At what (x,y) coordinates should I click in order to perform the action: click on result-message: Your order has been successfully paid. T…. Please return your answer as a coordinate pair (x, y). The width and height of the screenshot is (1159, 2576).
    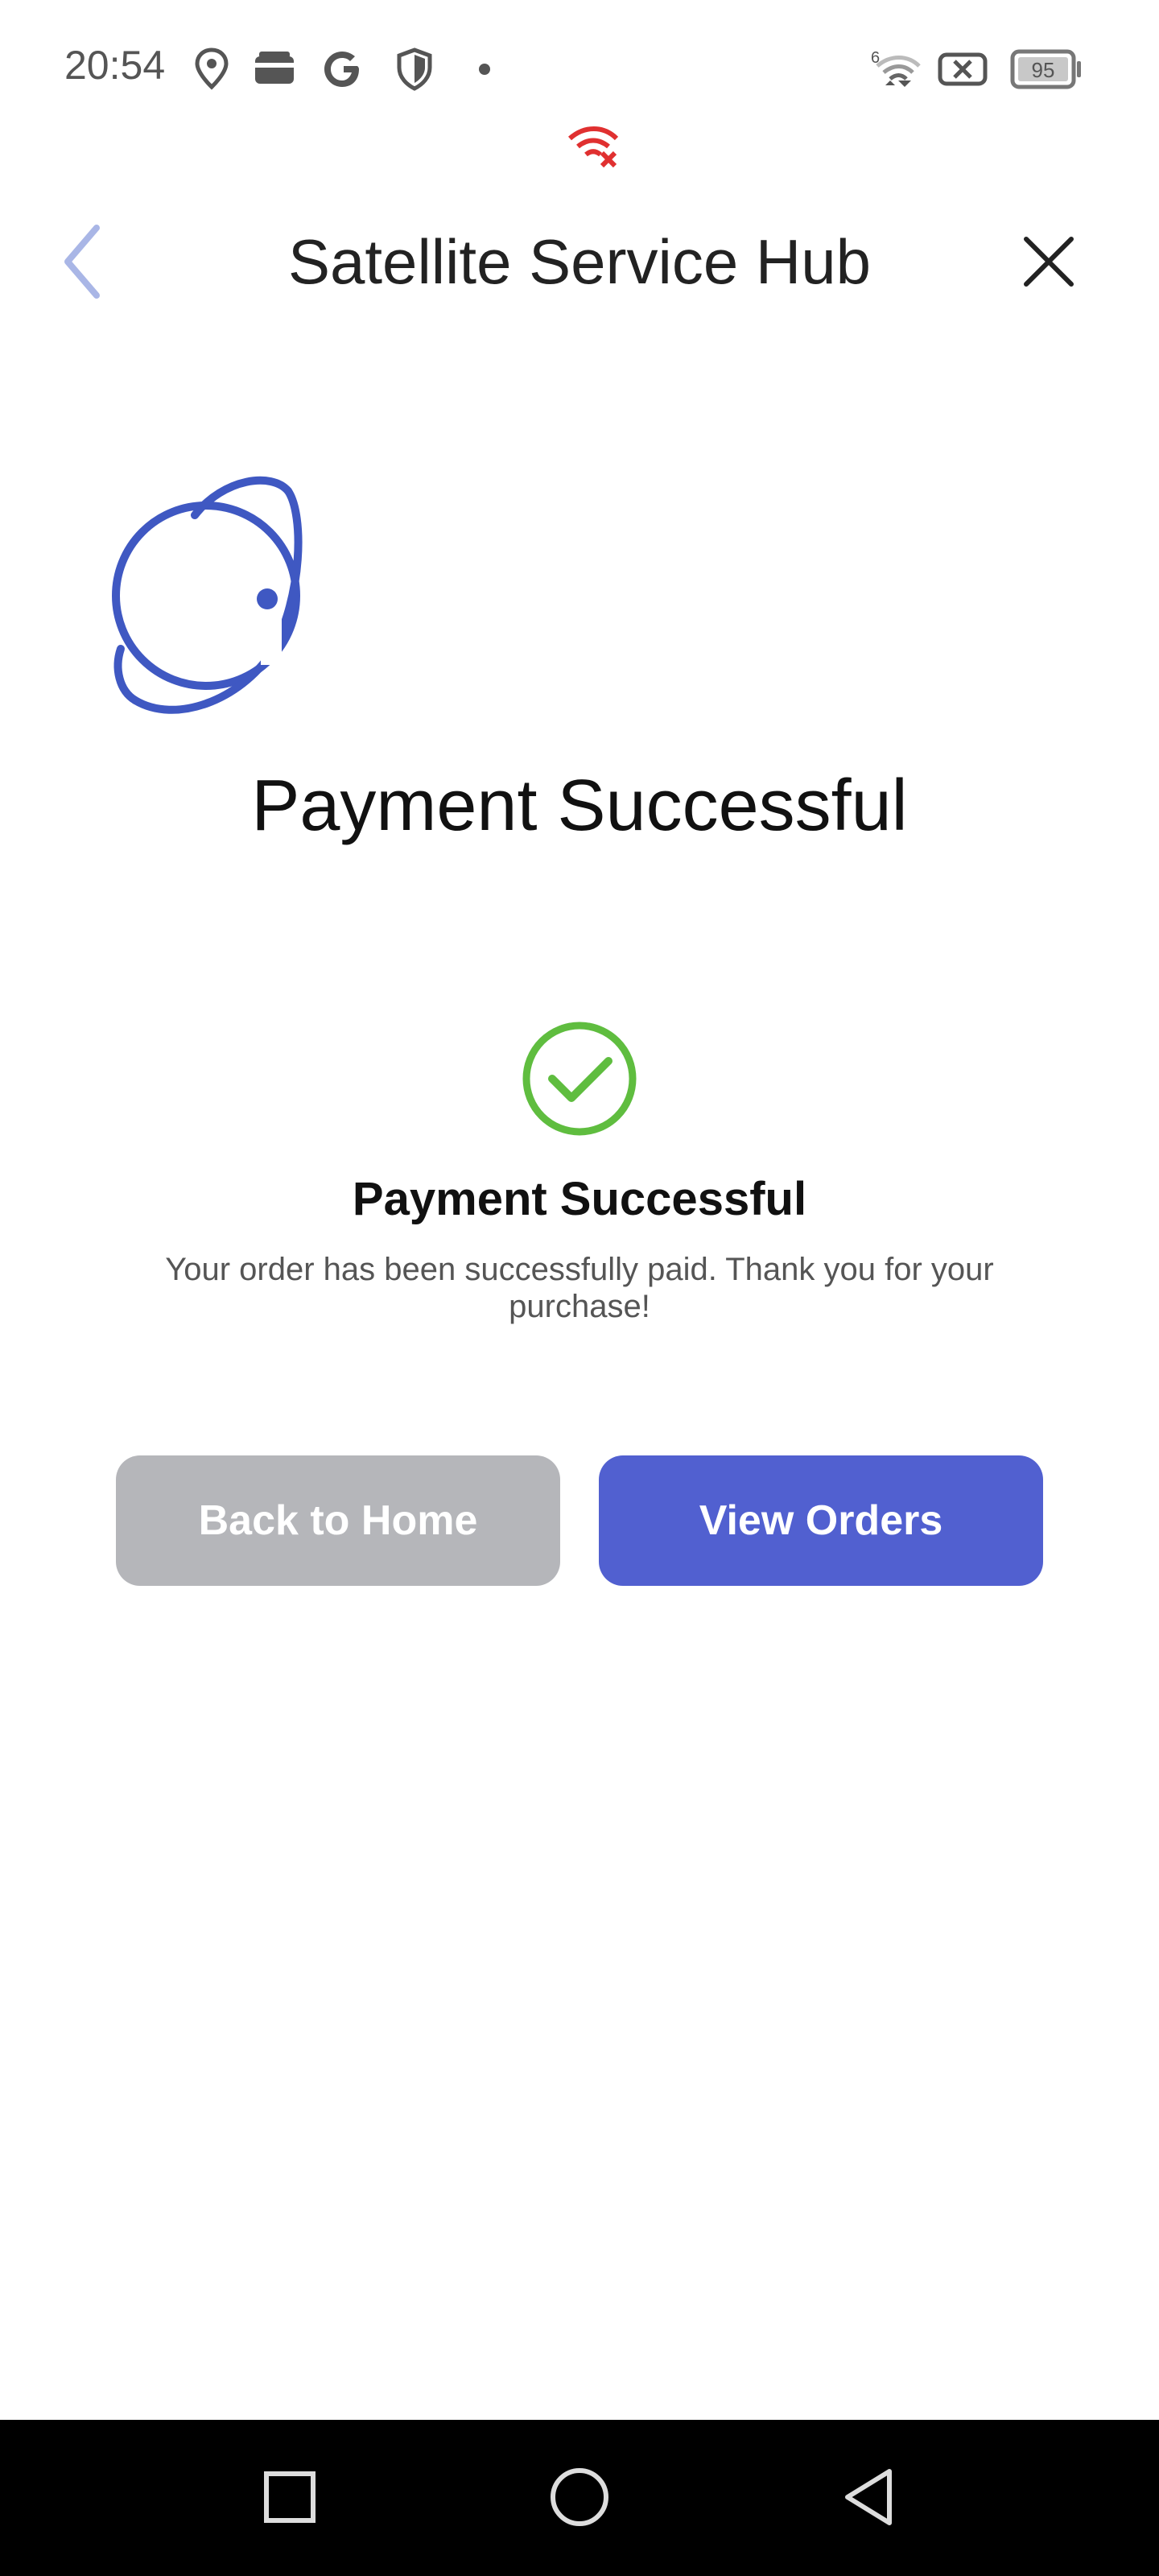
    Looking at the image, I should click on (579, 1288).